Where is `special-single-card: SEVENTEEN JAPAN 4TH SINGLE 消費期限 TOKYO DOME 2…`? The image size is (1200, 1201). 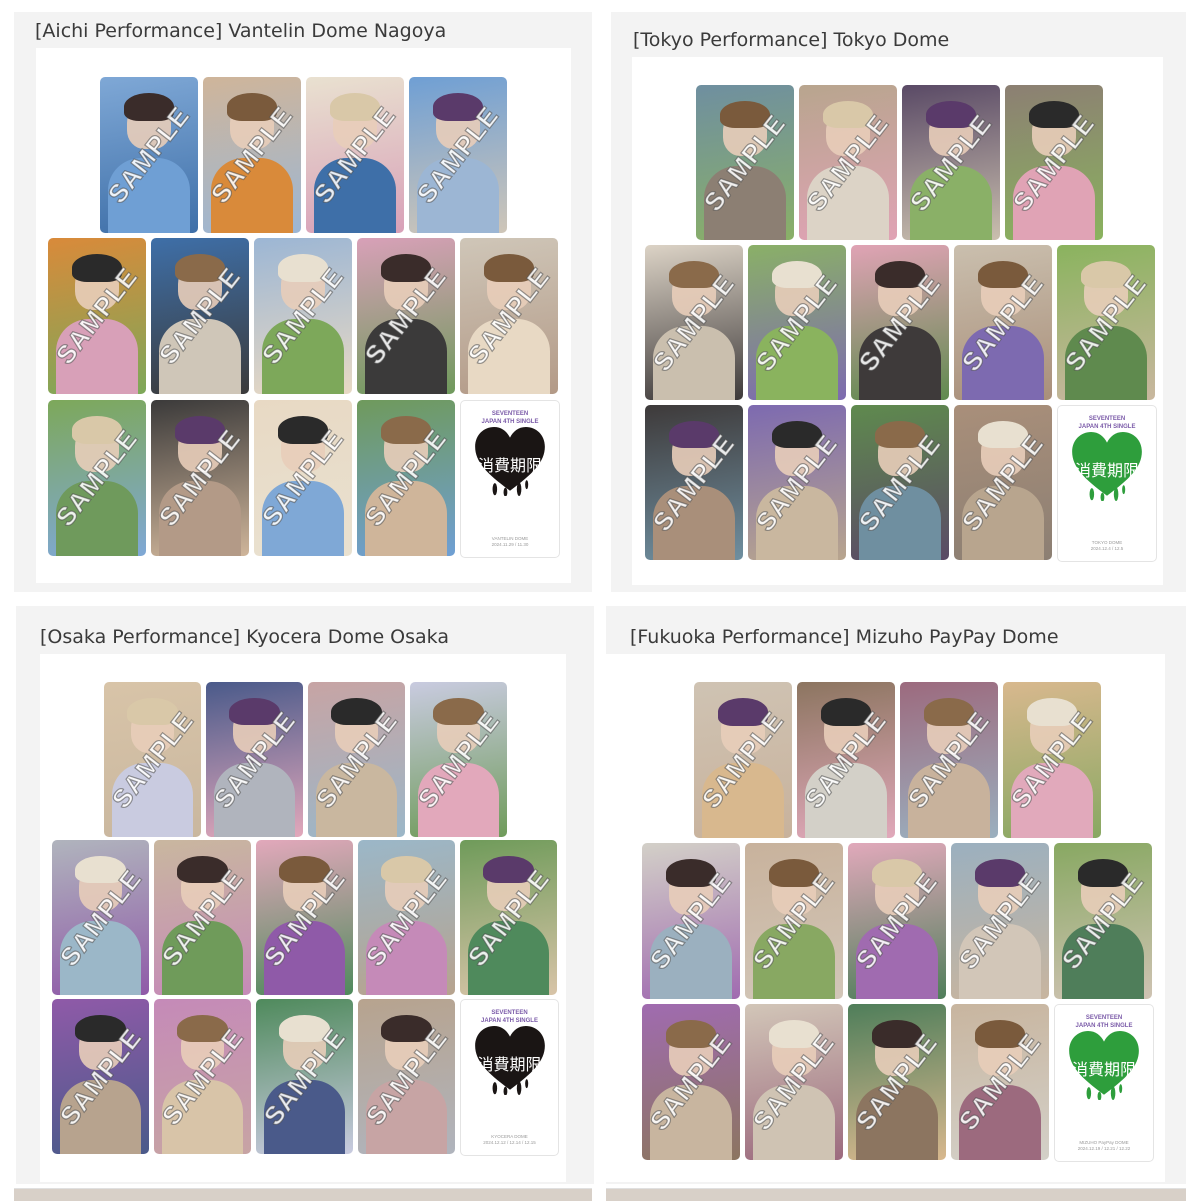 special-single-card: SEVENTEEN JAPAN 4TH SINGLE 消費期限 TOKYO DOME 2… is located at coordinates (1107, 483).